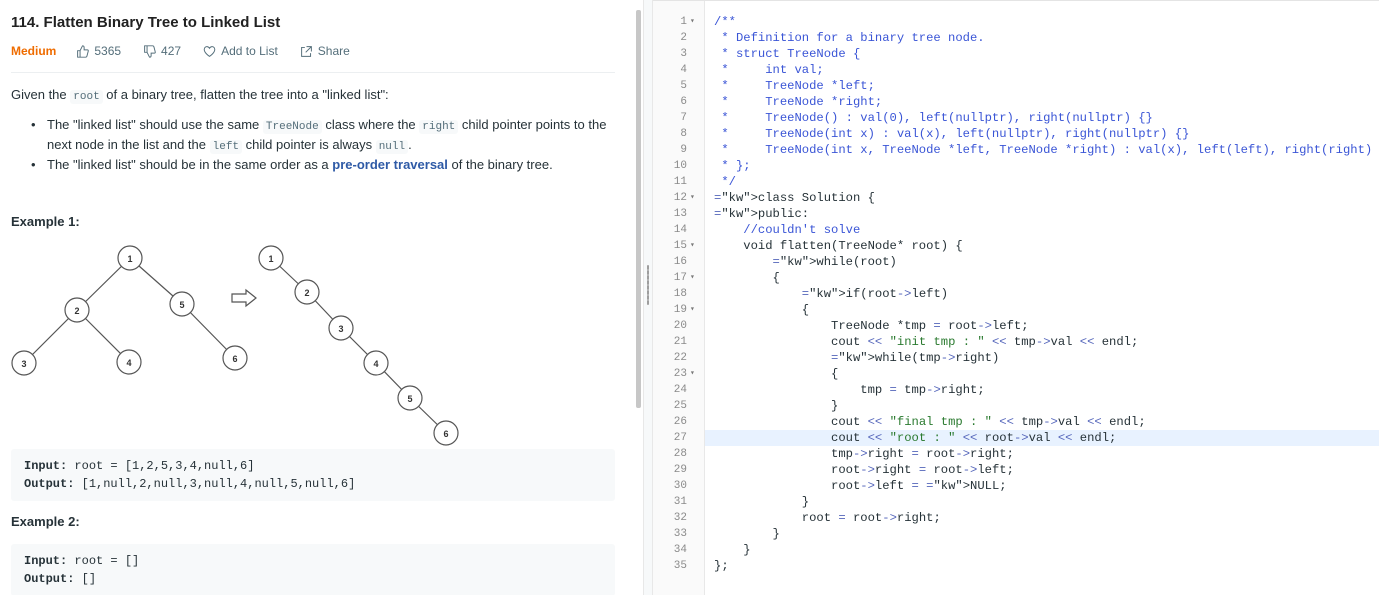  Describe the element at coordinates (1026, 262) in the screenshot. I see `code-line: 16 ="kw">while(root)` at that location.